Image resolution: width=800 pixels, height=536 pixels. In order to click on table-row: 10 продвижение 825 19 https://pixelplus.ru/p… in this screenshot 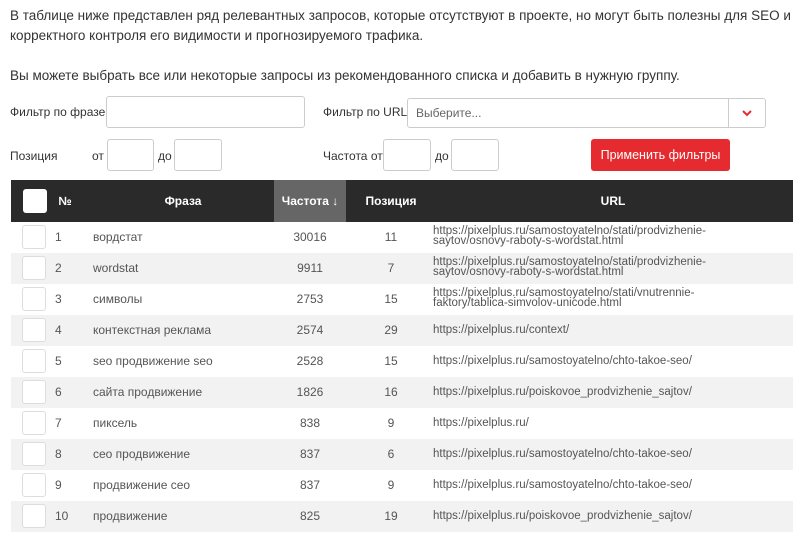, I will do `click(402, 516)`.